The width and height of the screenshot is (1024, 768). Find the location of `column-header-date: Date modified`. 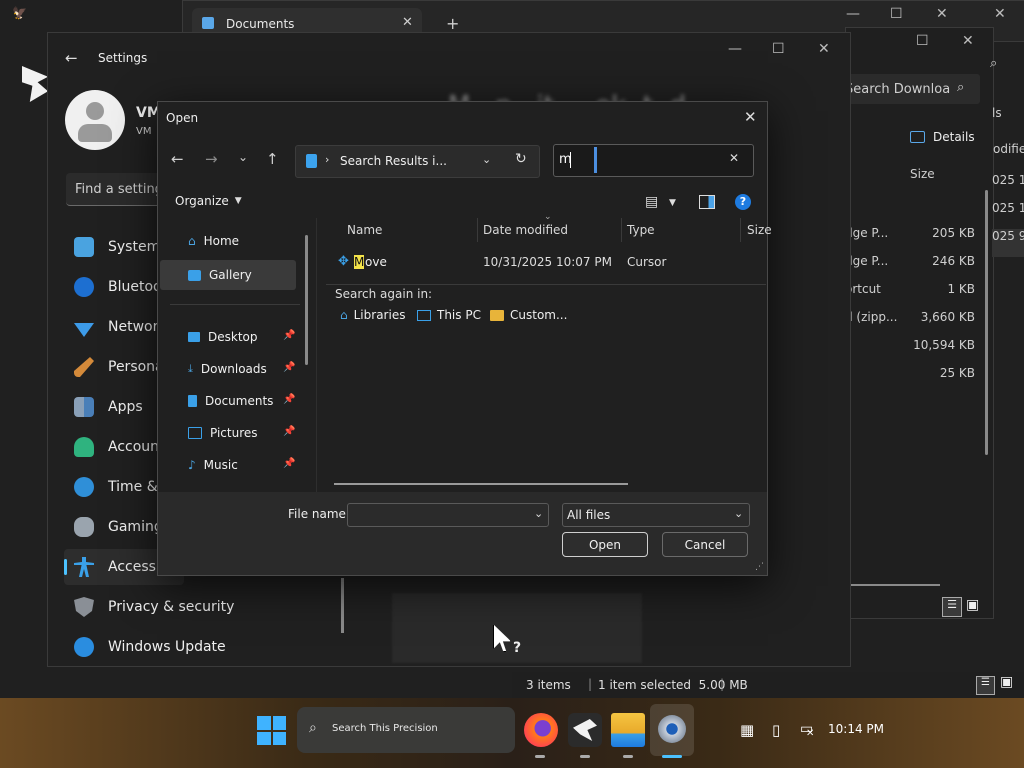

column-header-date: Date modified is located at coordinates (525, 230).